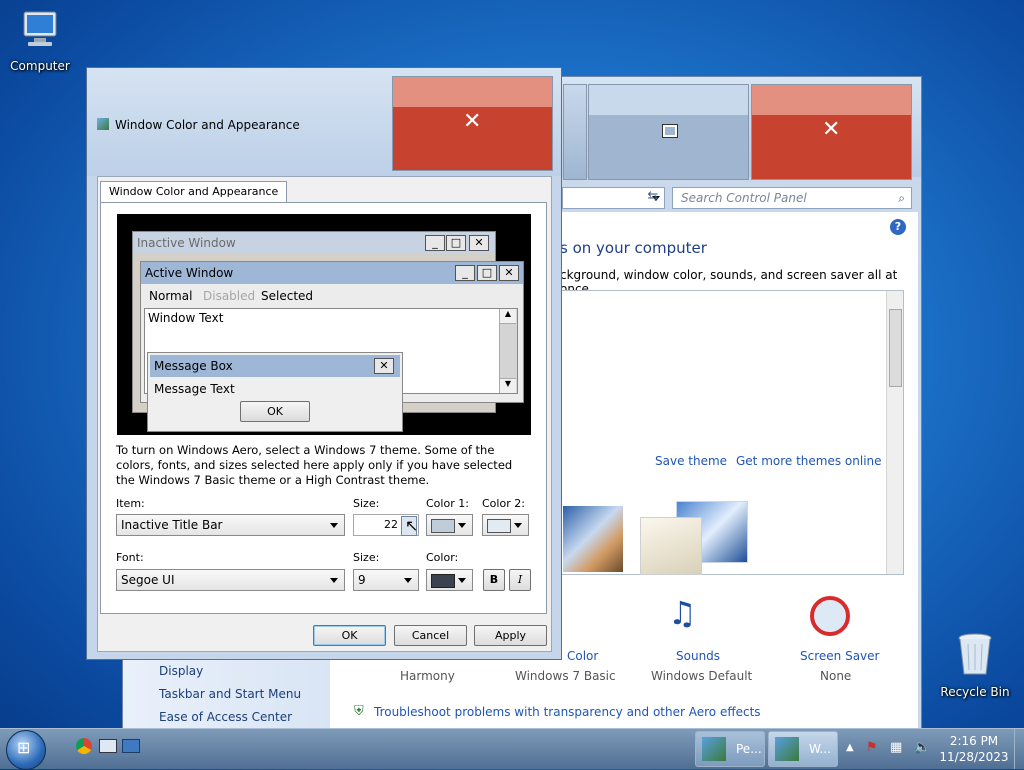  What do you see at coordinates (898, 227) in the screenshot?
I see `help-icon: ?` at bounding box center [898, 227].